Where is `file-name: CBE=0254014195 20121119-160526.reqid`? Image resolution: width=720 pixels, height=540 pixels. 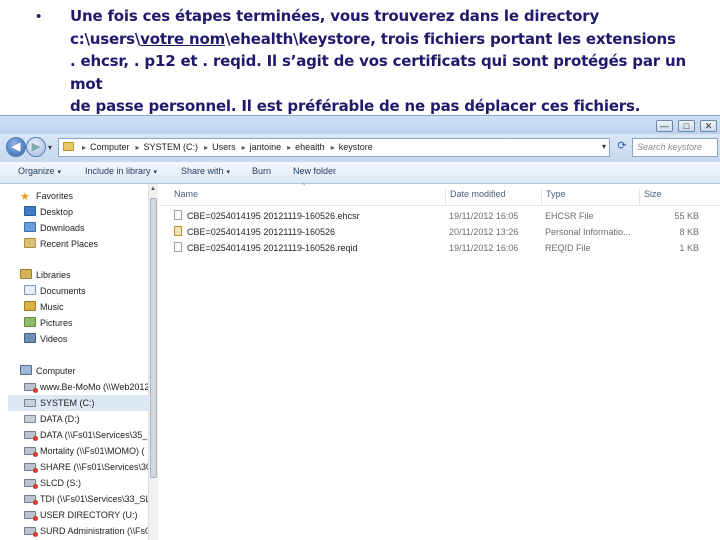 file-name: CBE=0254014195 20121119-160526.reqid is located at coordinates (272, 248).